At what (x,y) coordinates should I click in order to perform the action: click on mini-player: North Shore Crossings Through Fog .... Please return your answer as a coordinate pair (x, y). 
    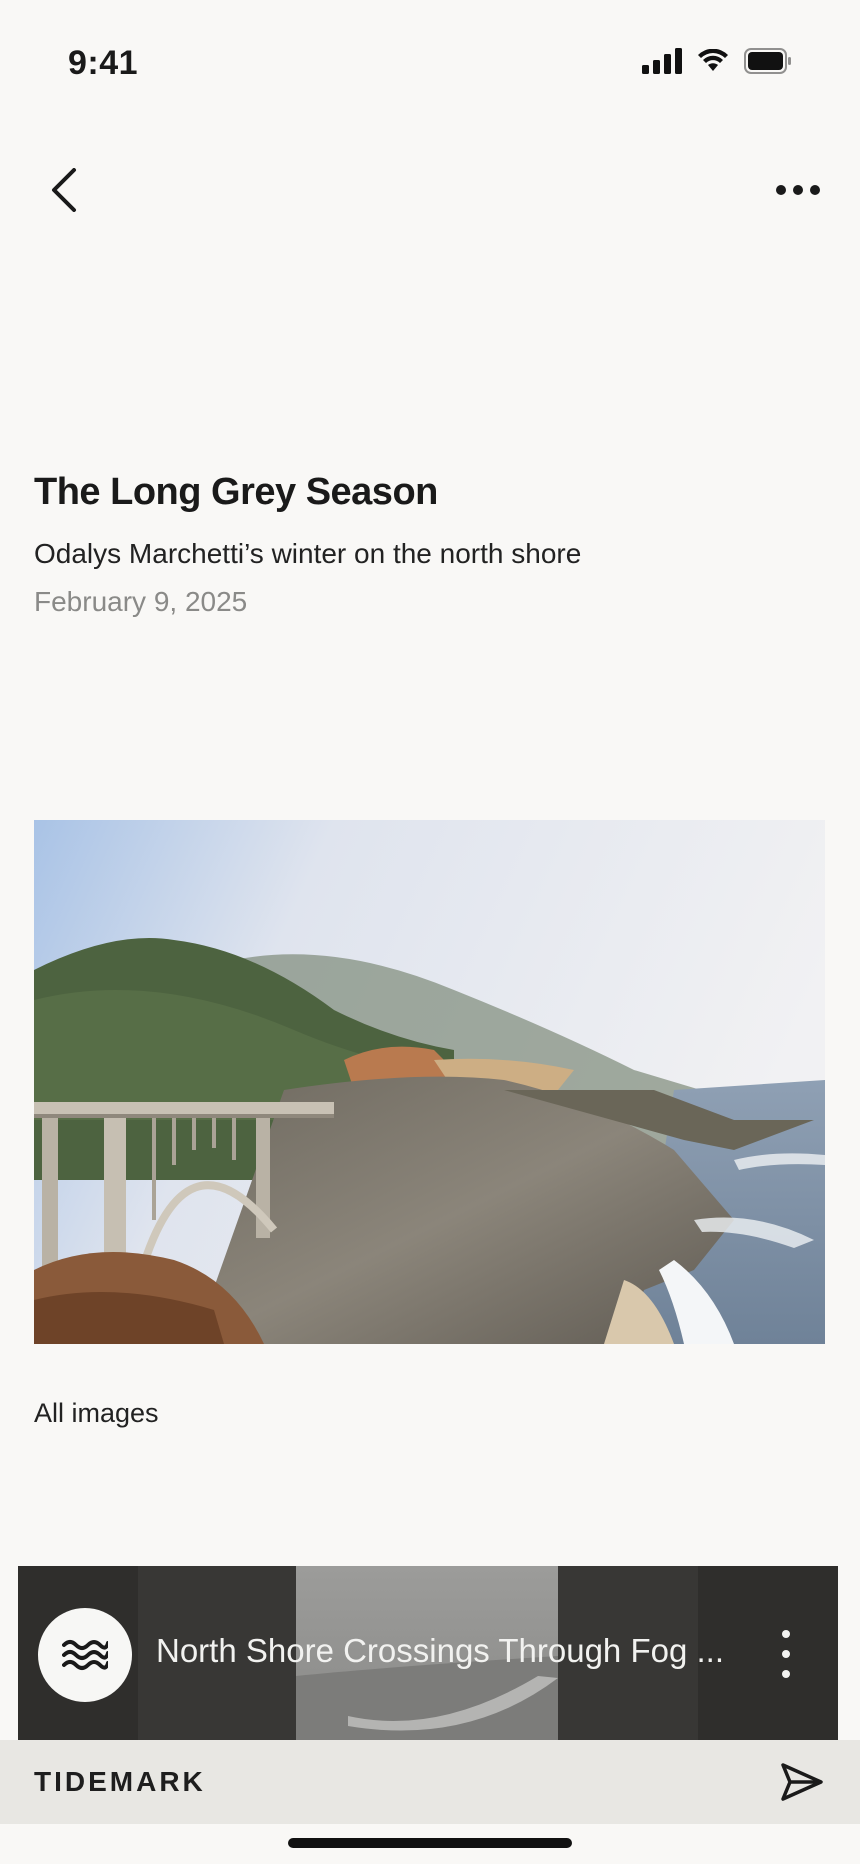
    Looking at the image, I should click on (428, 1653).